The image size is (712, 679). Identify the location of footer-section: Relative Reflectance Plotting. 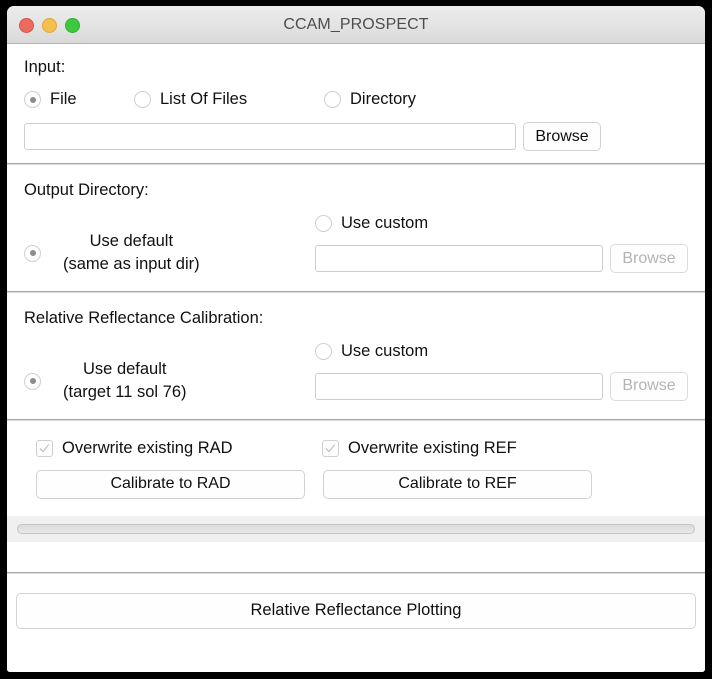
(356, 601).